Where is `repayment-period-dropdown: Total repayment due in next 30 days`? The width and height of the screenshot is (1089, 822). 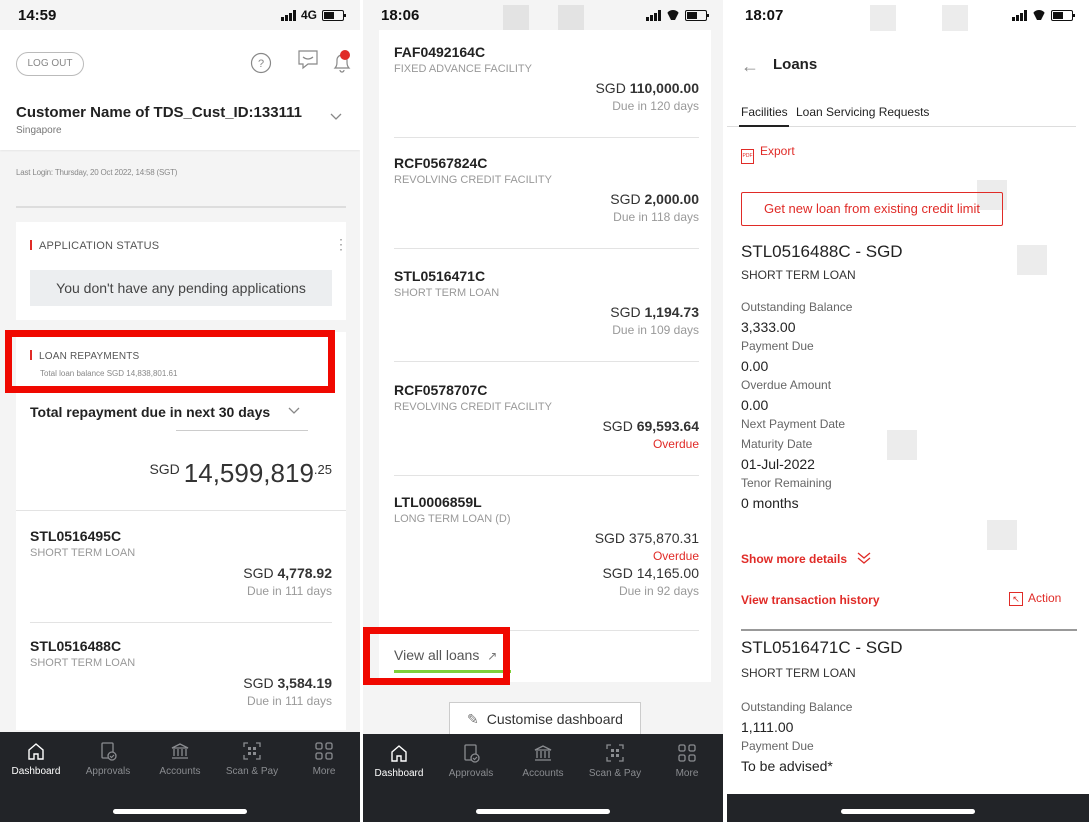
repayment-period-dropdown: Total repayment due in next 30 days is located at coordinates (170, 412).